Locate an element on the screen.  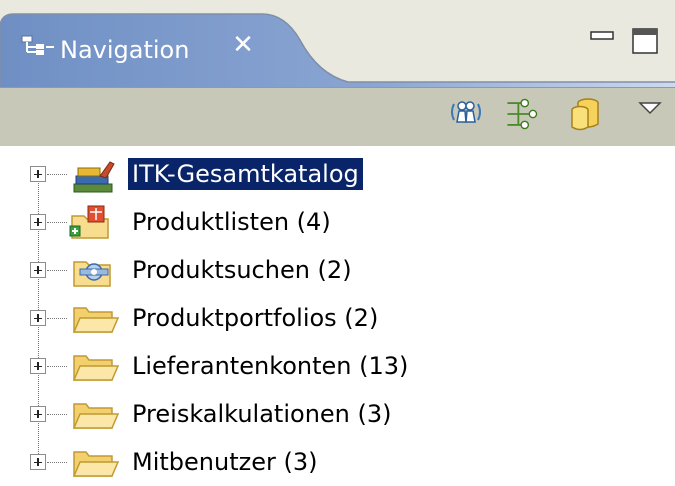
catalog-books-icon is located at coordinates (94, 177).